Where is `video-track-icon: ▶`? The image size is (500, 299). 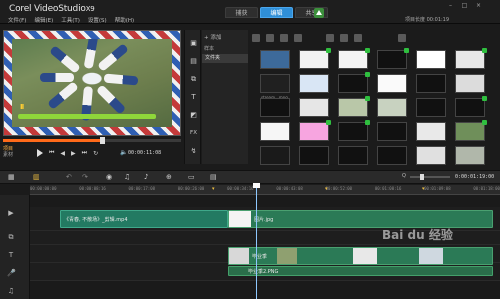 video-track-icon: ▶ is located at coordinates (11, 213).